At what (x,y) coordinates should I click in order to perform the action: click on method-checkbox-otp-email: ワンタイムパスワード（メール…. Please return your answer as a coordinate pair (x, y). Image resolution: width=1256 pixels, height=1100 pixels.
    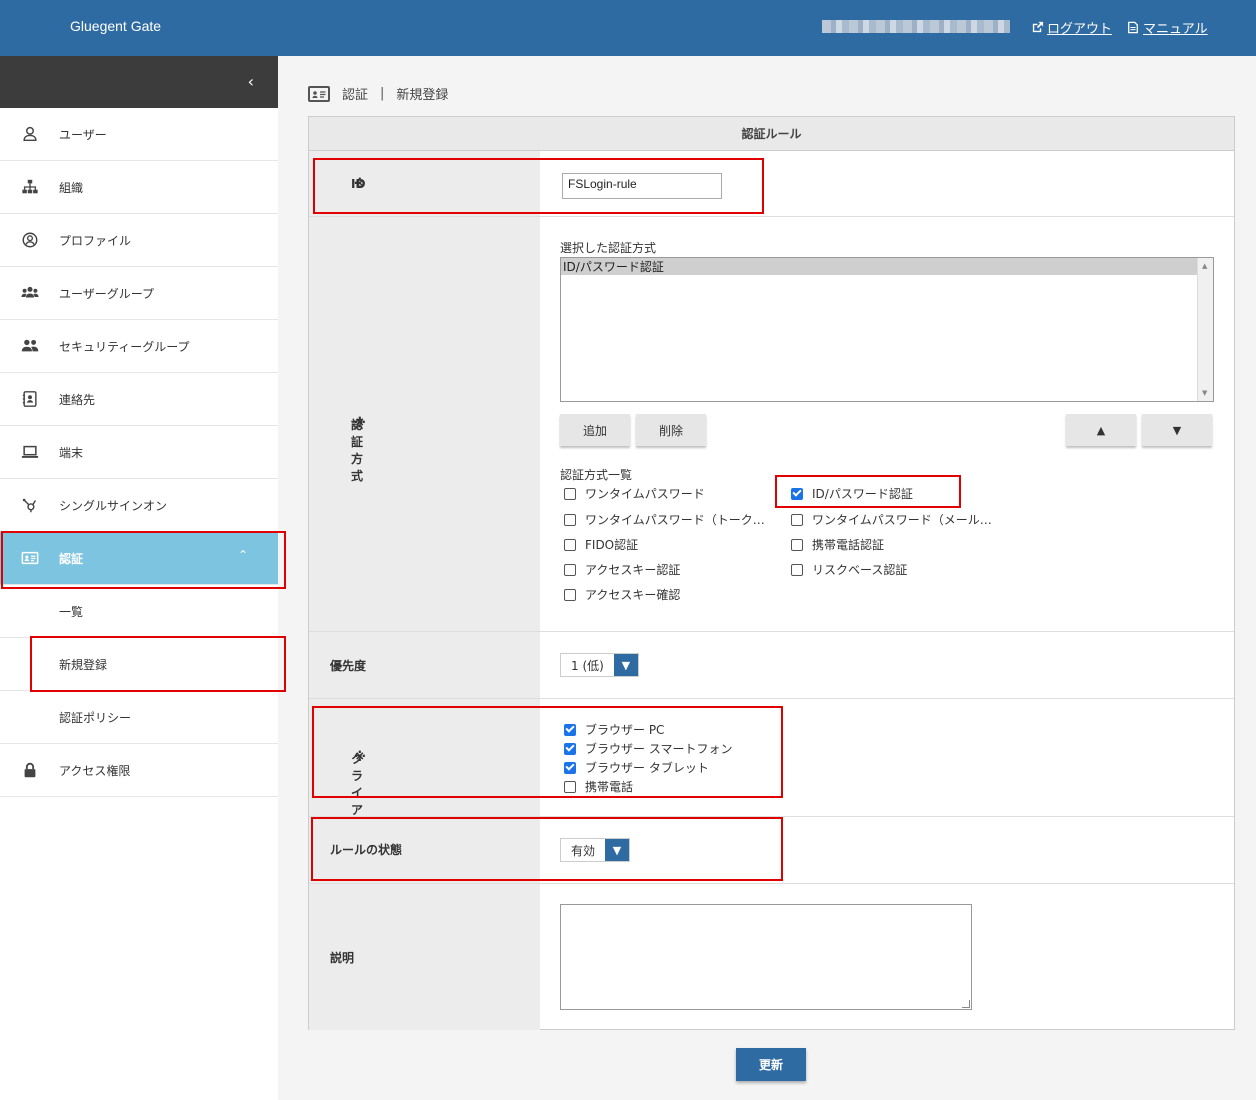
    Looking at the image, I should click on (891, 519).